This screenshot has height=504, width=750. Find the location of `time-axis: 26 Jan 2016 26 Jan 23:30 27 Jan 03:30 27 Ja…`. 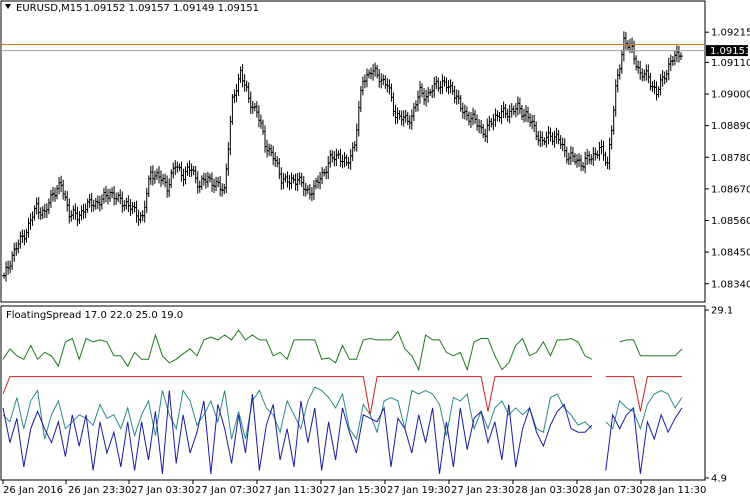

time-axis: 26 Jan 2016 26 Jan 23:30 27 Jan 03:30 27 Ja… is located at coordinates (354, 488).